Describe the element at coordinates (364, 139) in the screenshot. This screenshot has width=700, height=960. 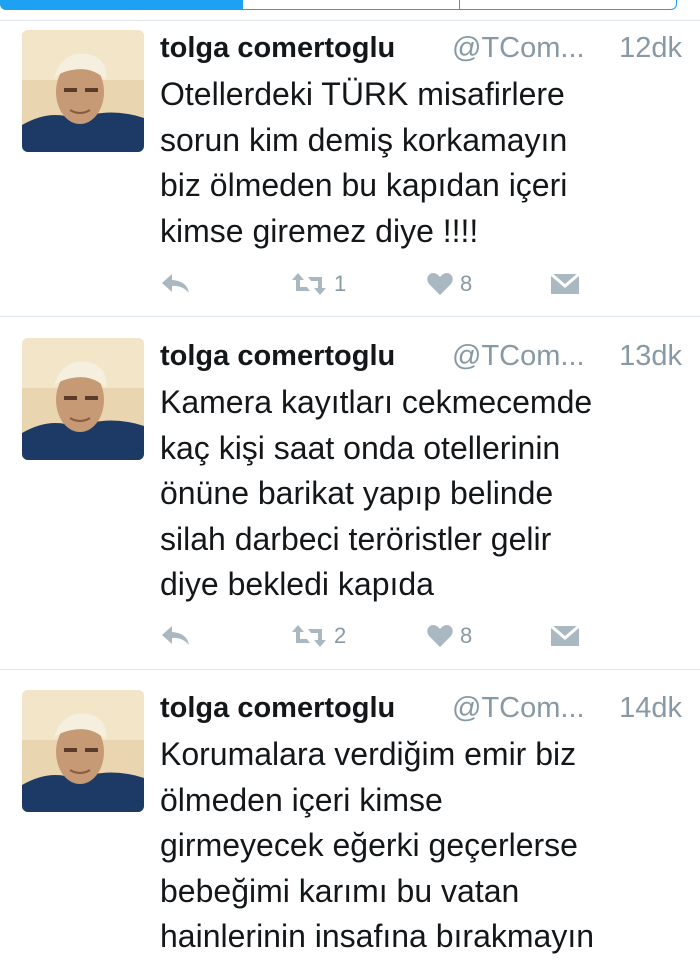
I see `tweet-text-line: sorun kim demiş korkamayın` at that location.